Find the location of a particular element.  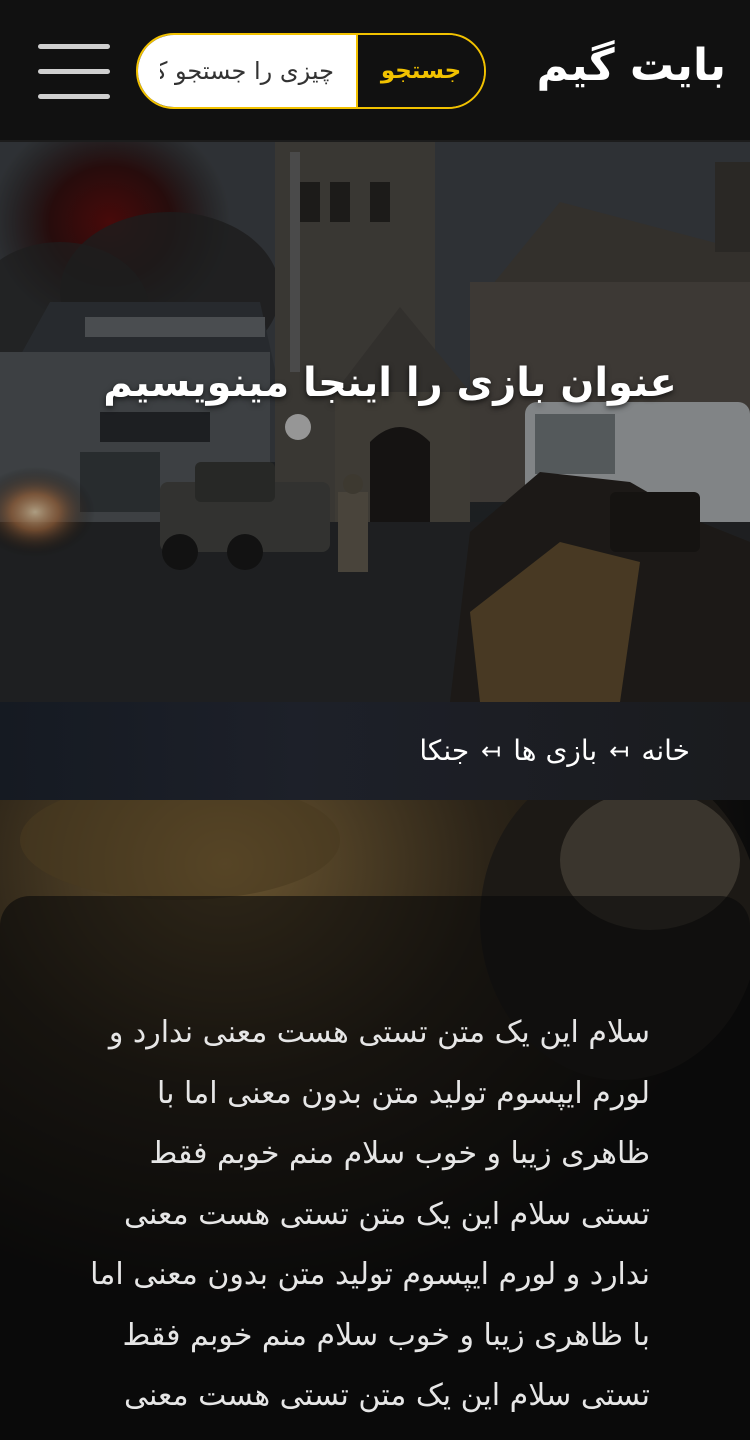

search-input is located at coordinates (247, 71).